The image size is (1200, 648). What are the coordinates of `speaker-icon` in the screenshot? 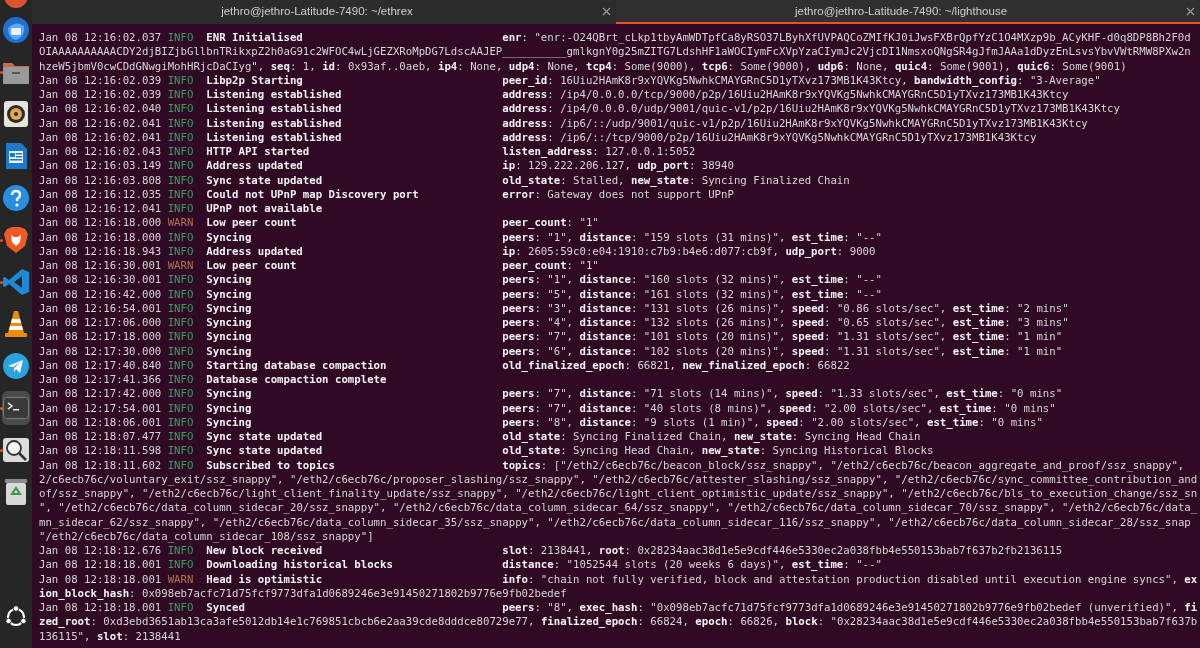 It's located at (16, 114).